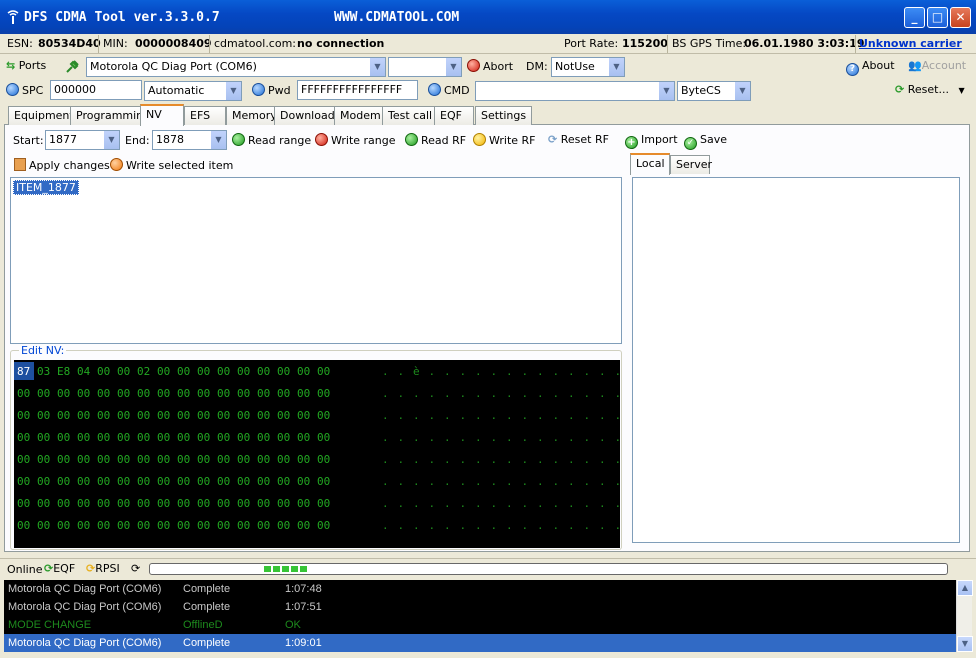 The image size is (976, 658). I want to click on log-row: MODE CHANGE OfflineD OK, so click(480, 625).